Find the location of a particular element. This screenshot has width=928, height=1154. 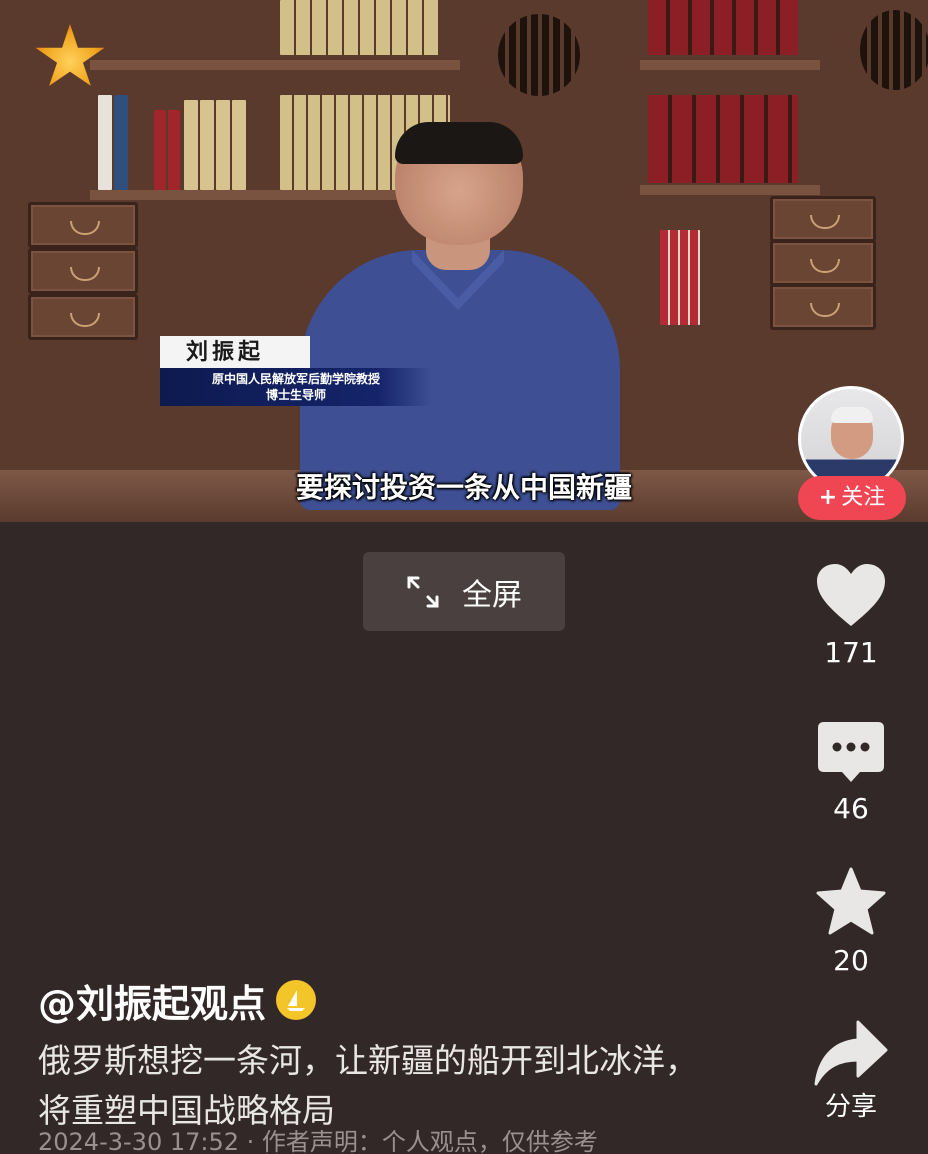

favorite-button: 20 is located at coordinates (851, 921).